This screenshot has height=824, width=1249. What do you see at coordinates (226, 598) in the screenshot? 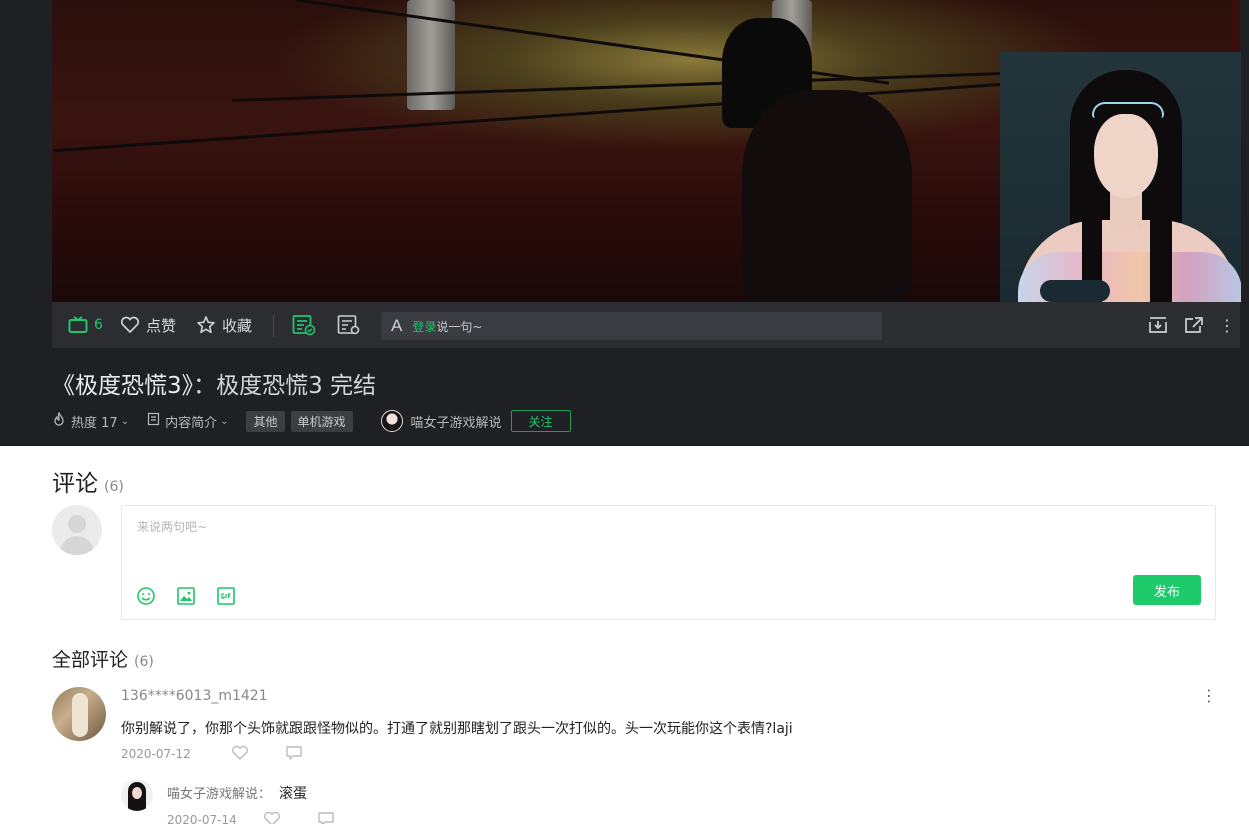
I see `gif-icon` at bounding box center [226, 598].